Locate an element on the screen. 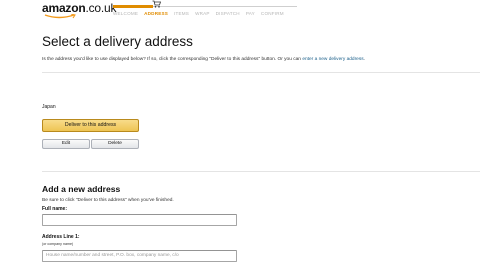 This screenshot has height=263, width=480. address-country: Japan is located at coordinates (49, 107).